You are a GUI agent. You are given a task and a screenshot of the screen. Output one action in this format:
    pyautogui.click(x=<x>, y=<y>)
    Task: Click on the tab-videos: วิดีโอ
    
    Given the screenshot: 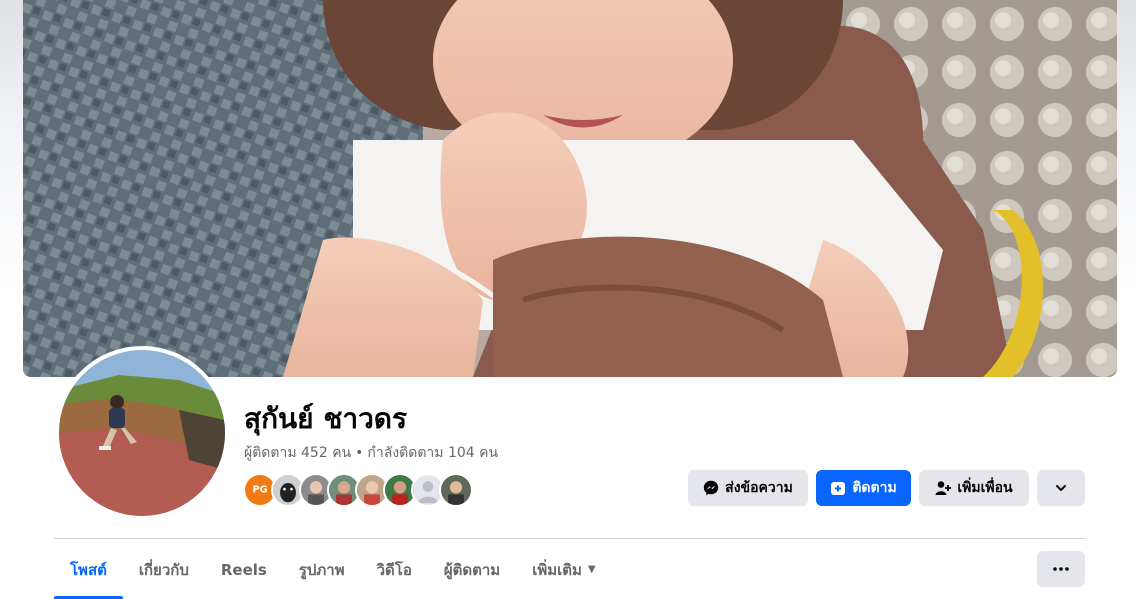 What is the action you would take?
    pyautogui.click(x=394, y=569)
    